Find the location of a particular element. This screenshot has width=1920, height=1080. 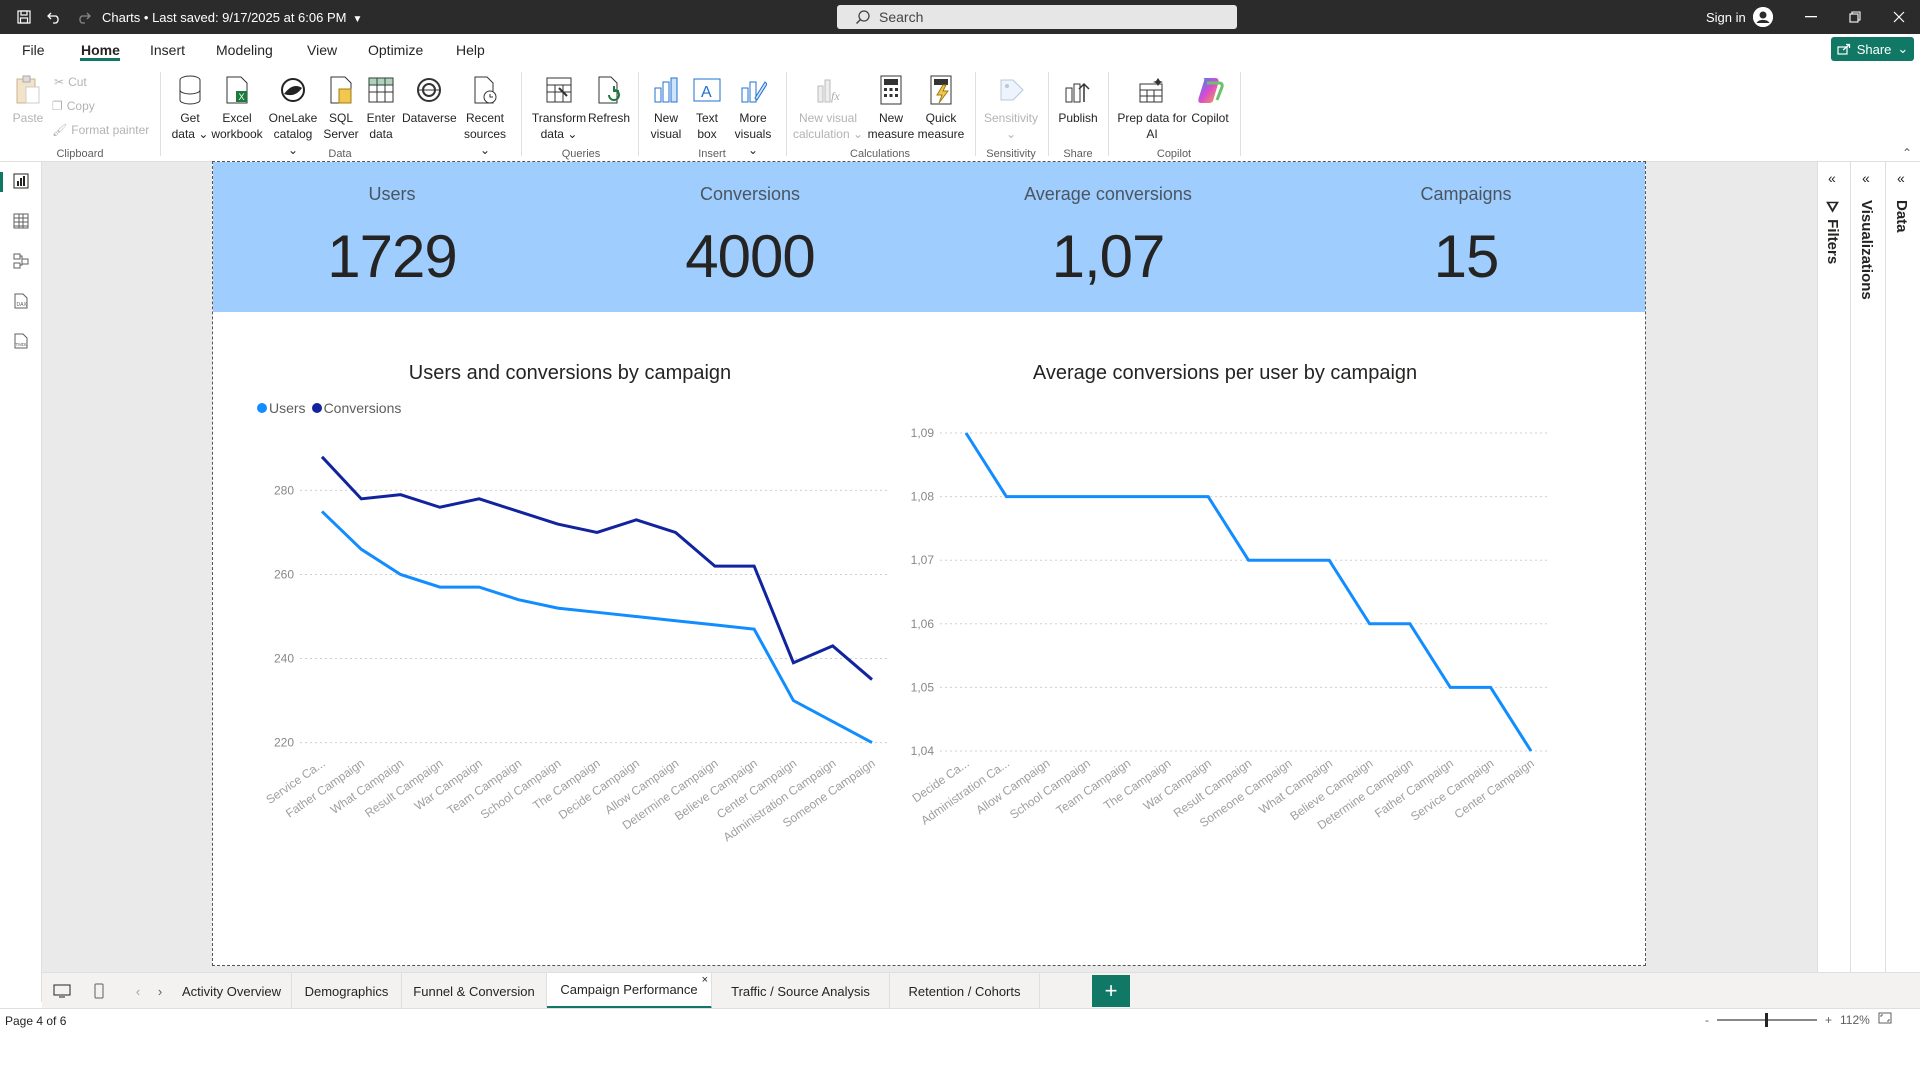

tab-insert: Insert is located at coordinates (167, 50).